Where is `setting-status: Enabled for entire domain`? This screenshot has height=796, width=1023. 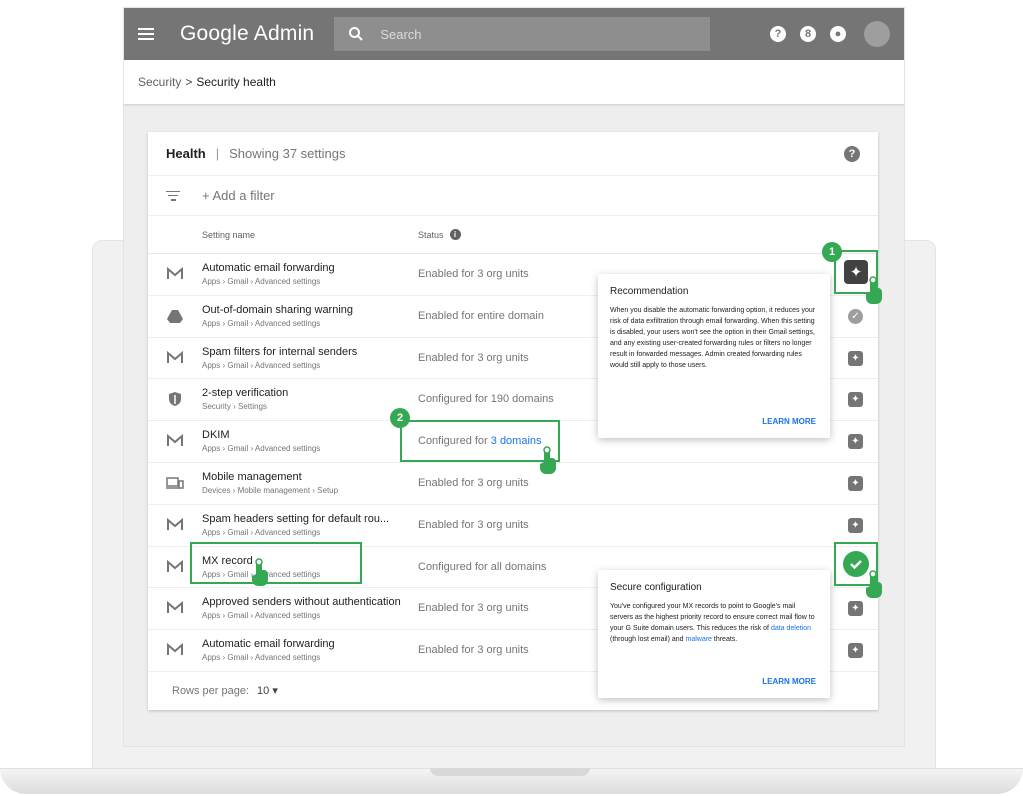
setting-status: Enabled for entire domain is located at coordinates (481, 315).